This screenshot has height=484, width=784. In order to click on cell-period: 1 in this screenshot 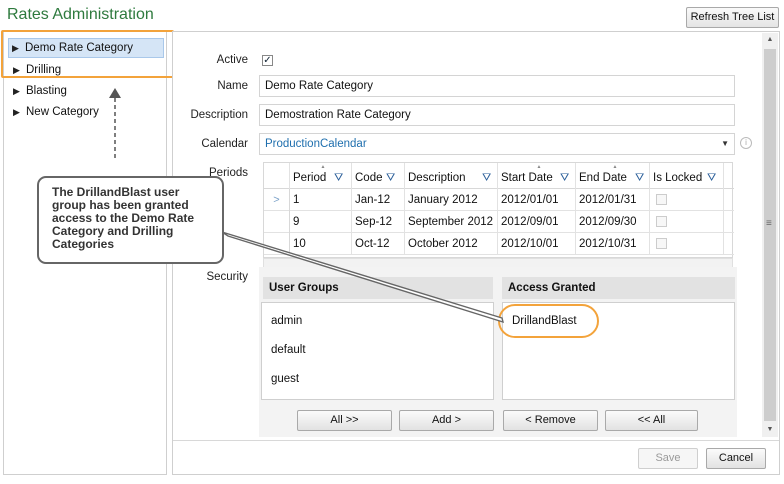, I will do `click(321, 200)`.